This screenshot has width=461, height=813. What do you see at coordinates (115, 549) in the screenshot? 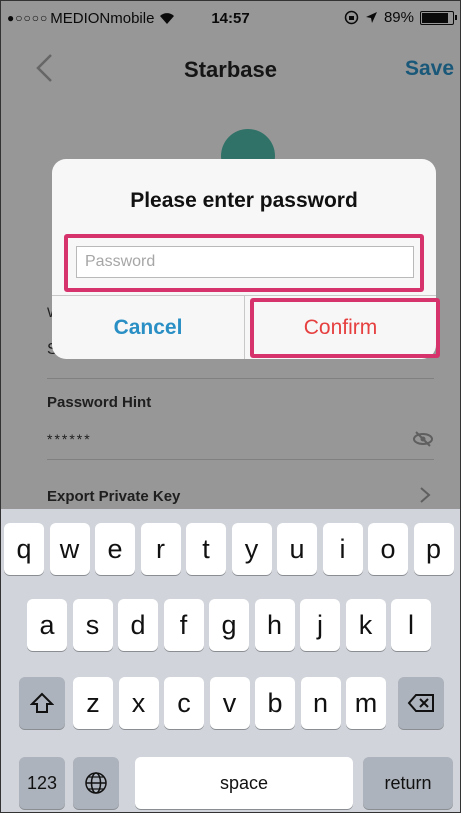
I see `key-e: e` at bounding box center [115, 549].